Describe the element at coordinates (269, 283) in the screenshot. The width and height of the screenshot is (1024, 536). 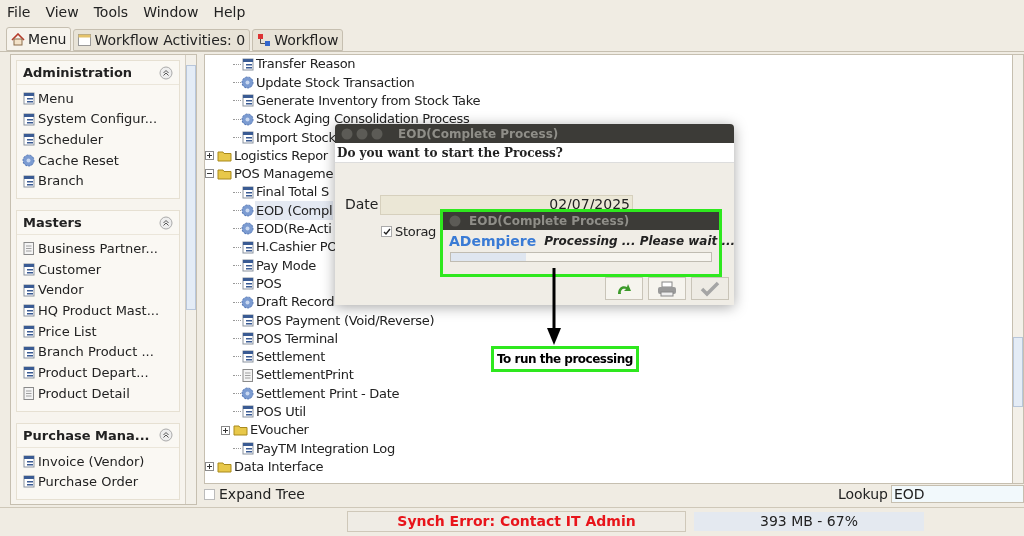
I see `tree-item: POS` at that location.